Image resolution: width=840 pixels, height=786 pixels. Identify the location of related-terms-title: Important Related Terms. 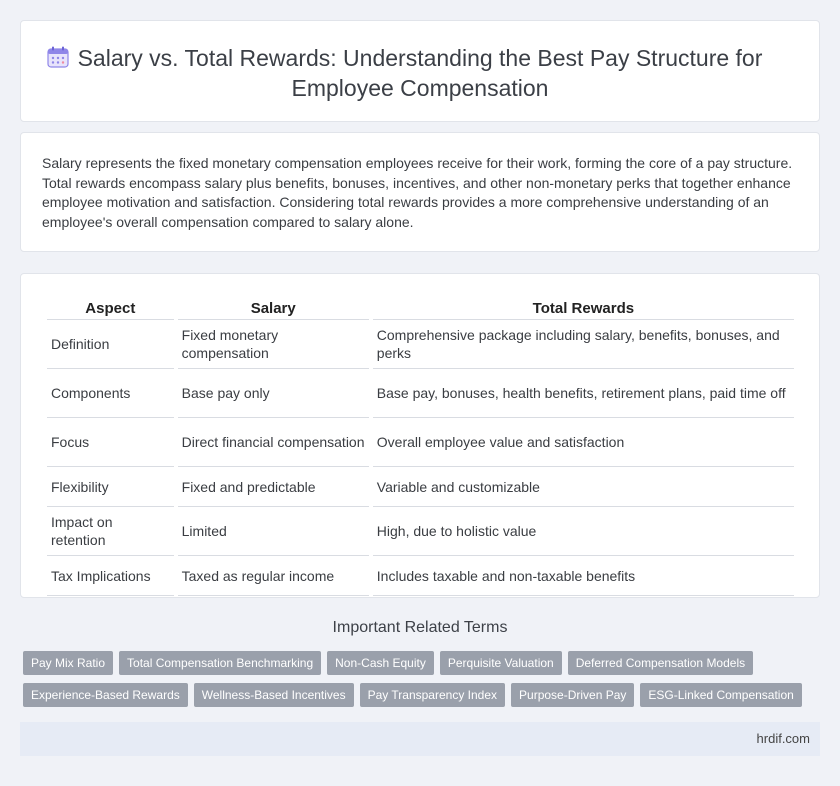
(420, 627).